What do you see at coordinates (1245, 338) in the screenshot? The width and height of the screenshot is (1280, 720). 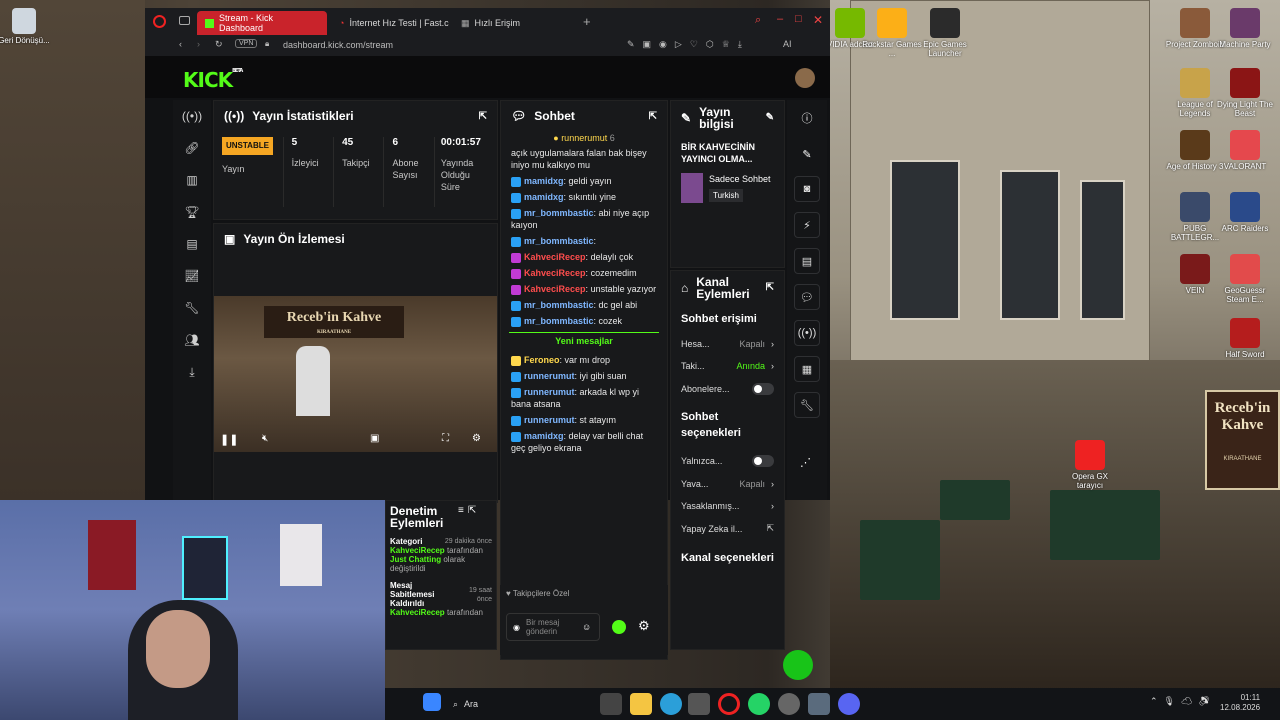 I see `desktop-icon: Half Sword` at bounding box center [1245, 338].